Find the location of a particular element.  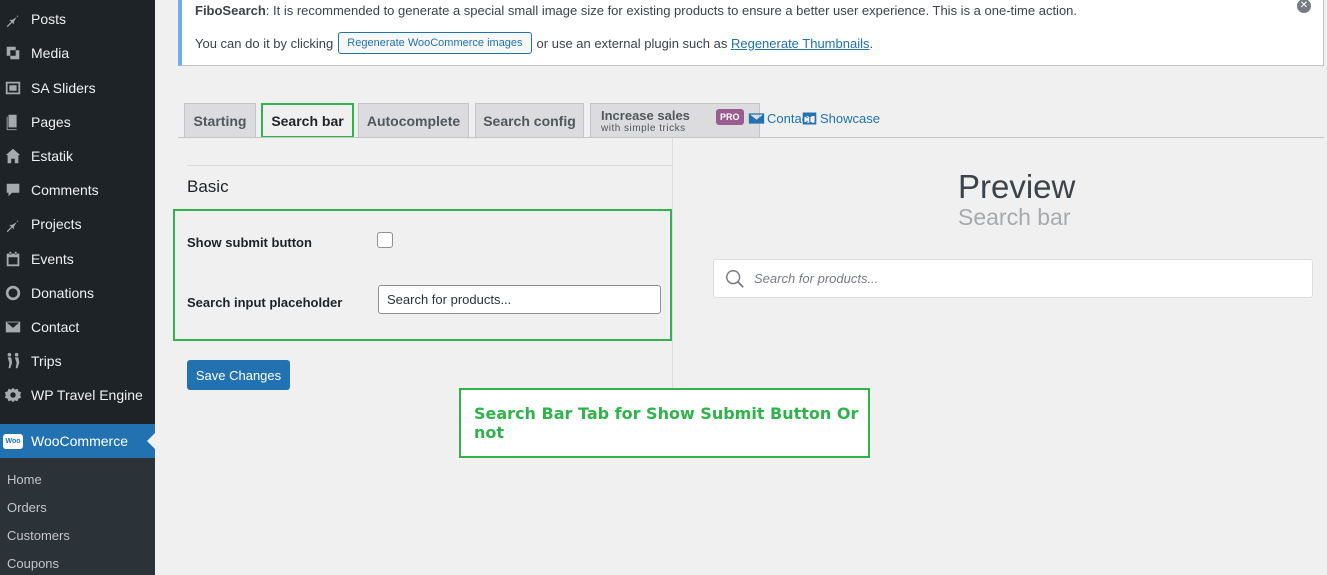

tab-starting: Starting is located at coordinates (220, 120).